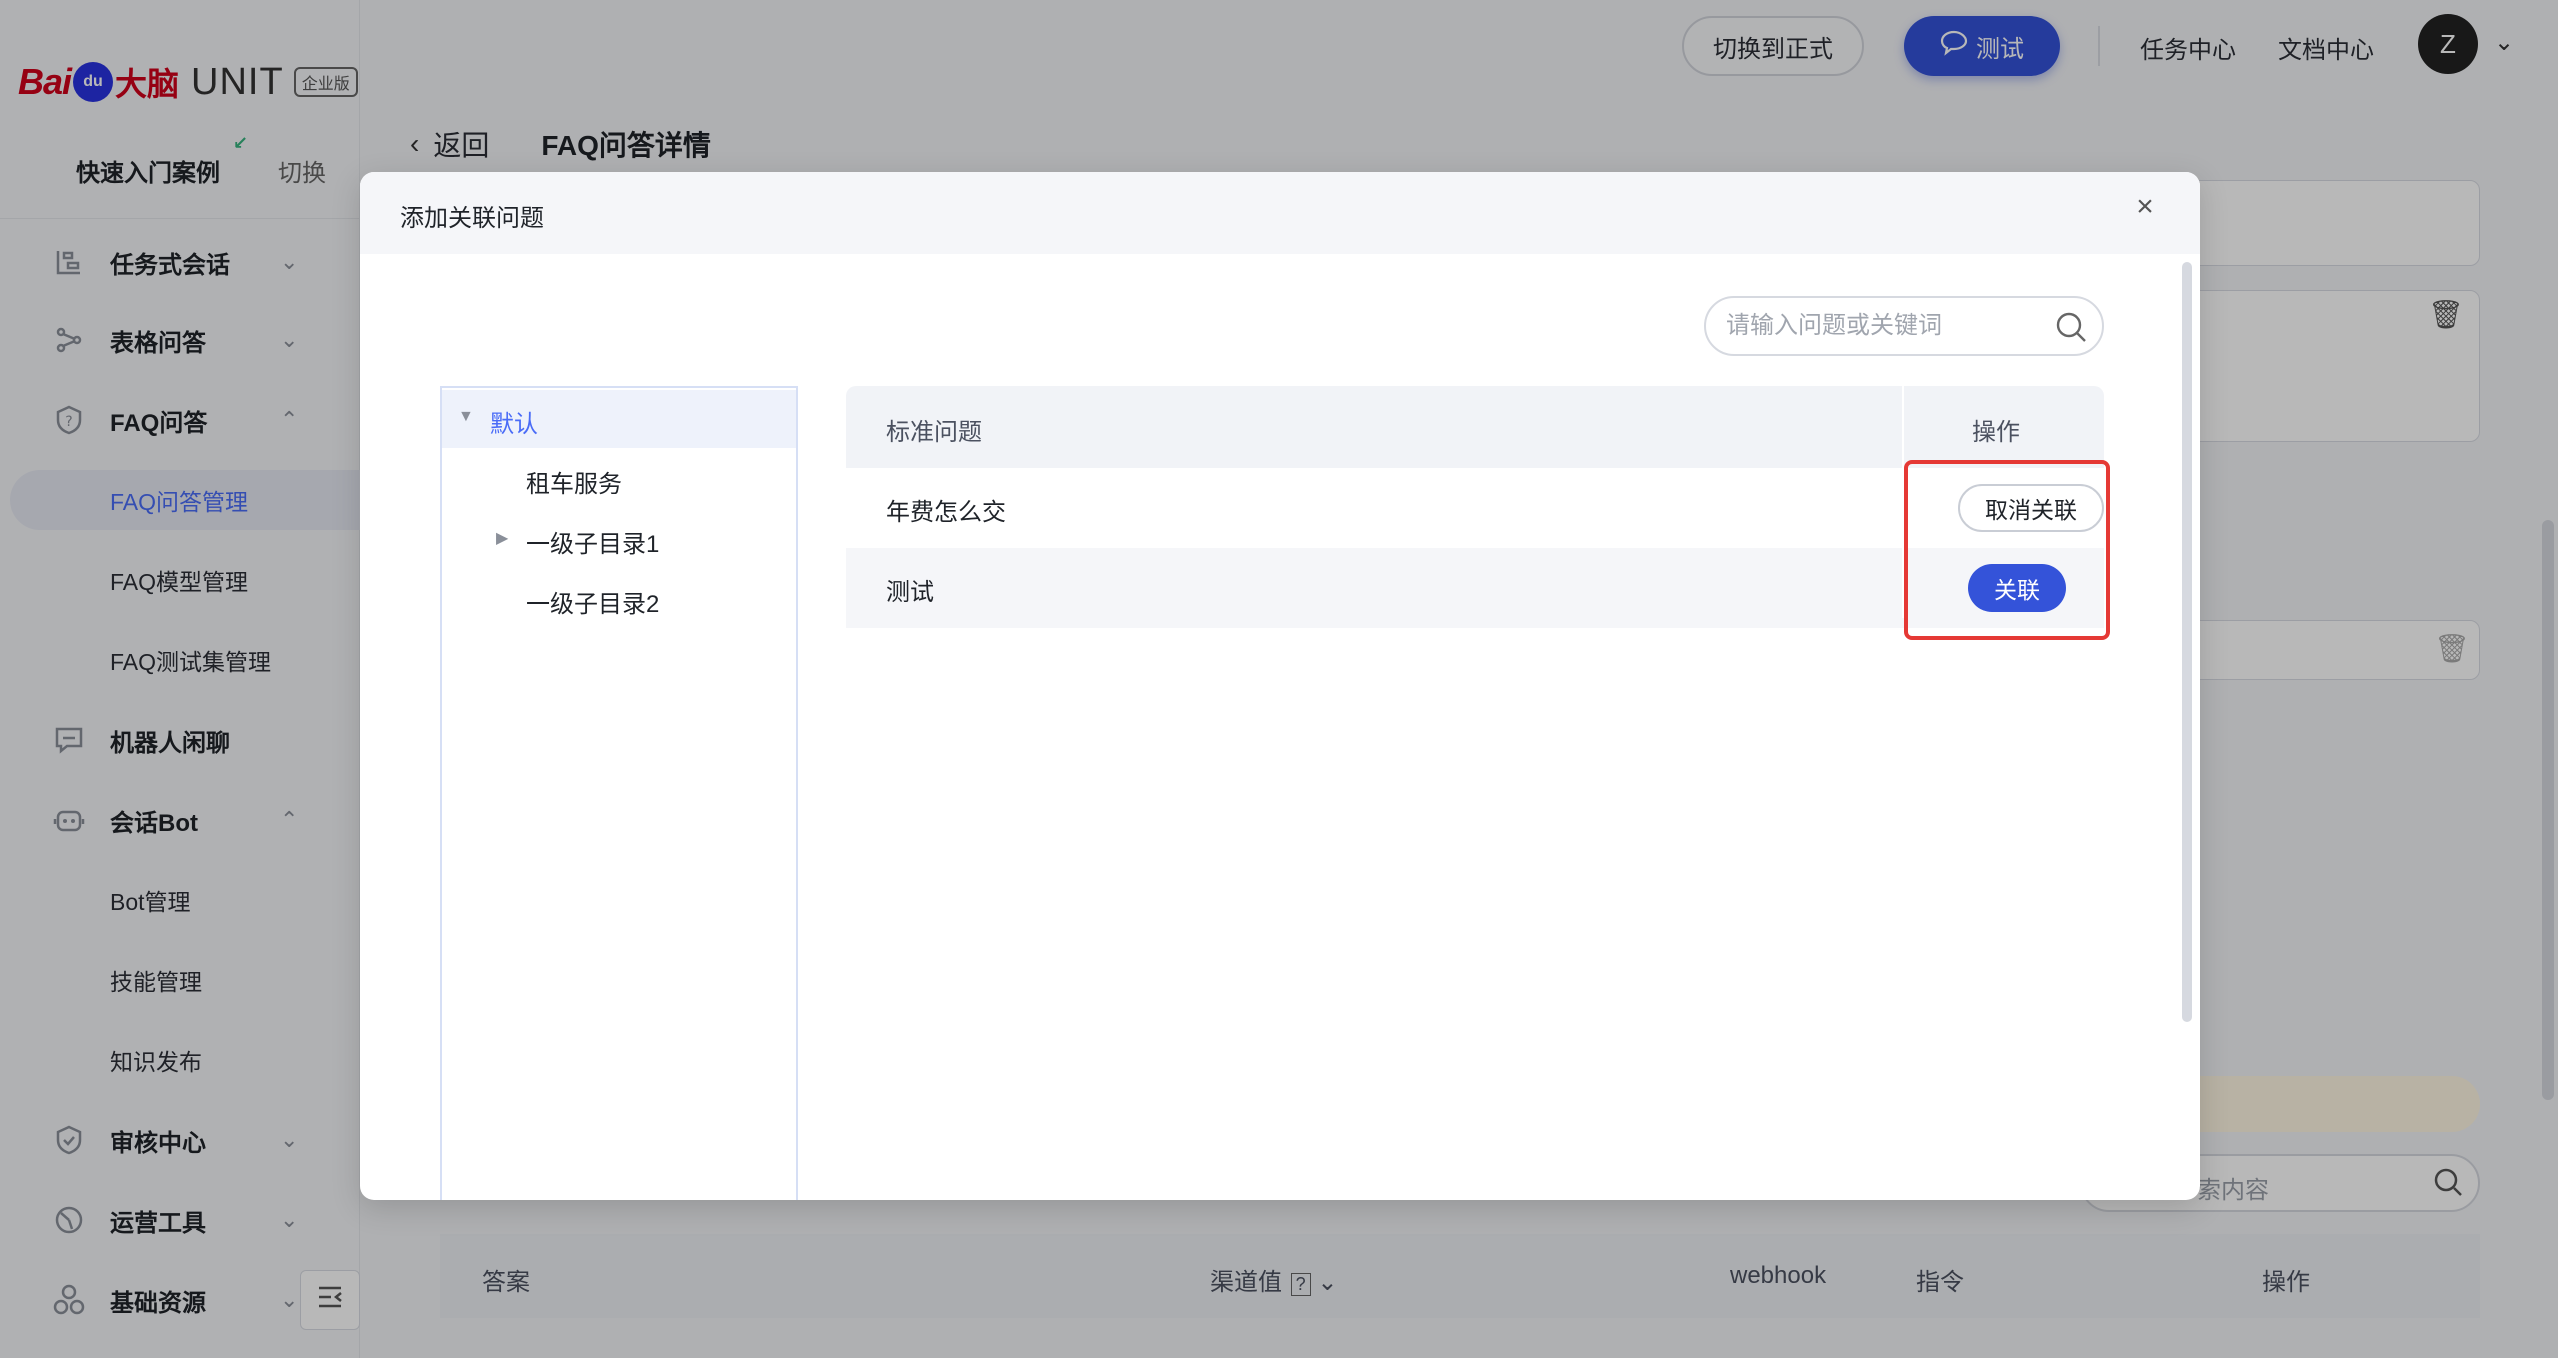 The width and height of the screenshot is (2558, 1358). I want to click on dialog-header: 添加关联问题 ×, so click(1280, 213).